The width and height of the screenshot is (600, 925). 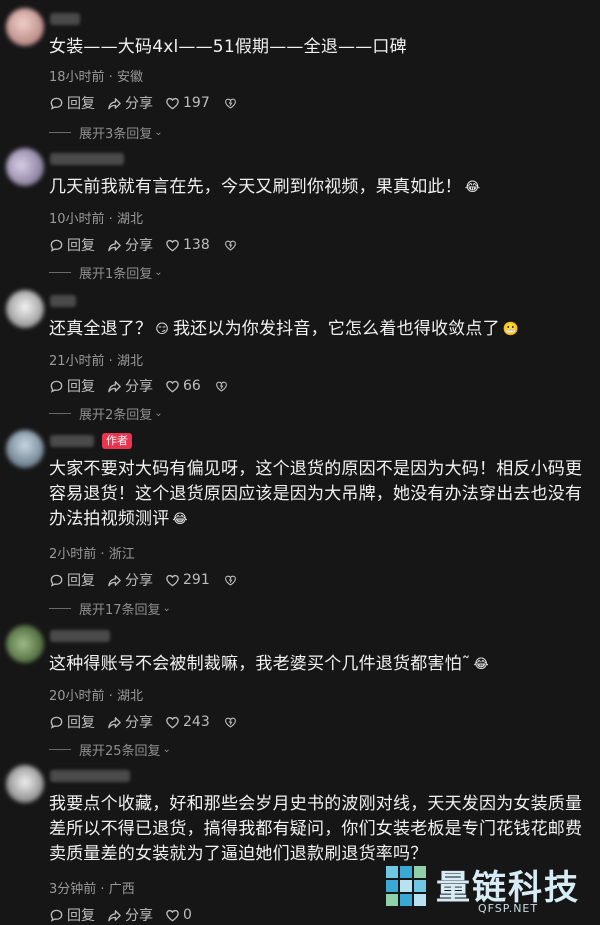 I want to click on like-button: 66, so click(x=183, y=386).